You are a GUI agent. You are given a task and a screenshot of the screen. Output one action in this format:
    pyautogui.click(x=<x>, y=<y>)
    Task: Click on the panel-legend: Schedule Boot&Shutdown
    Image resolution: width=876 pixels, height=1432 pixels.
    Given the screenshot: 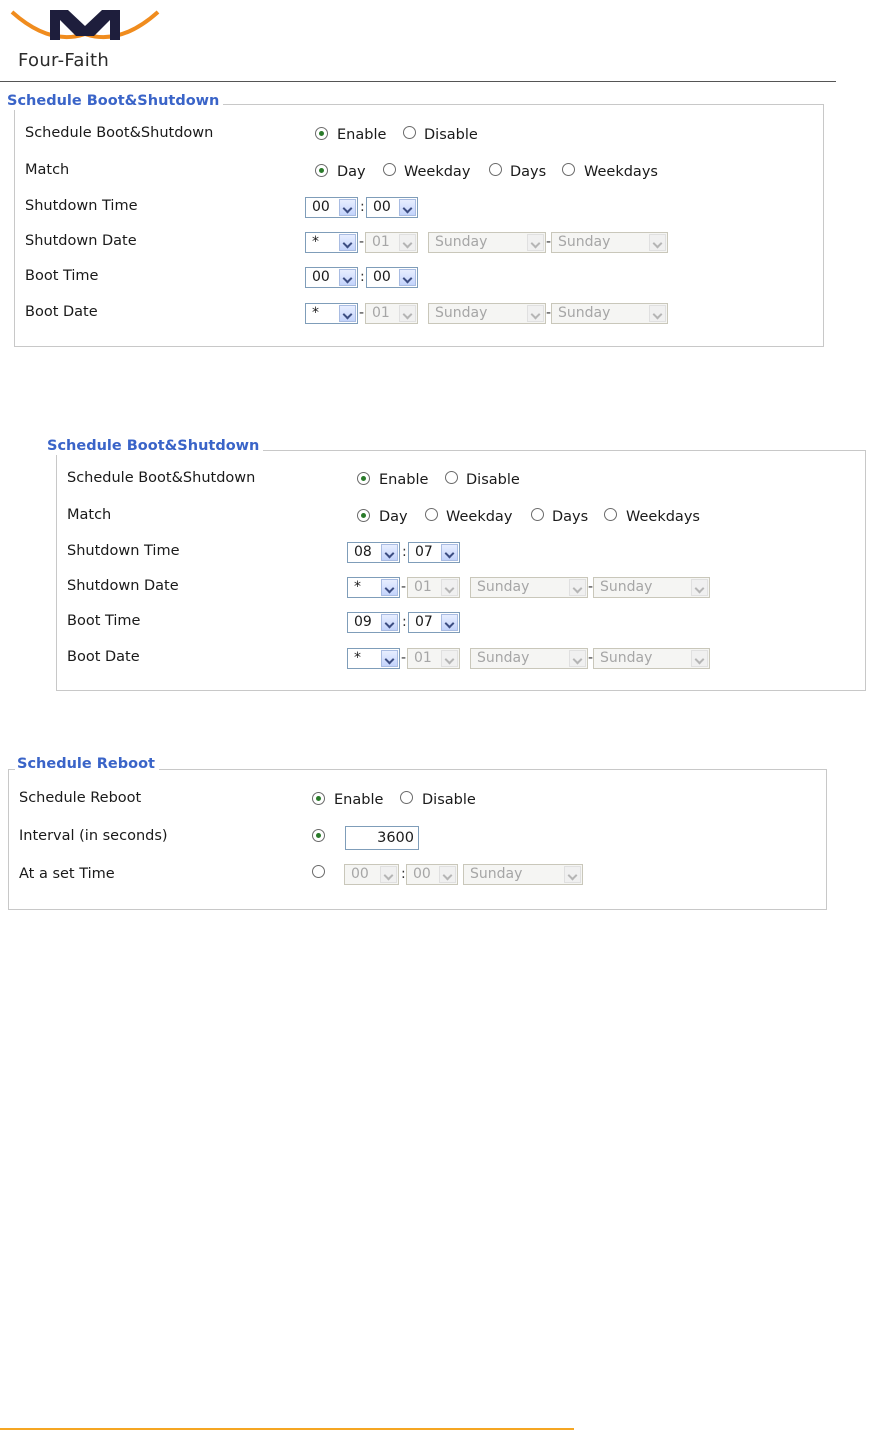 What is the action you would take?
    pyautogui.click(x=154, y=446)
    